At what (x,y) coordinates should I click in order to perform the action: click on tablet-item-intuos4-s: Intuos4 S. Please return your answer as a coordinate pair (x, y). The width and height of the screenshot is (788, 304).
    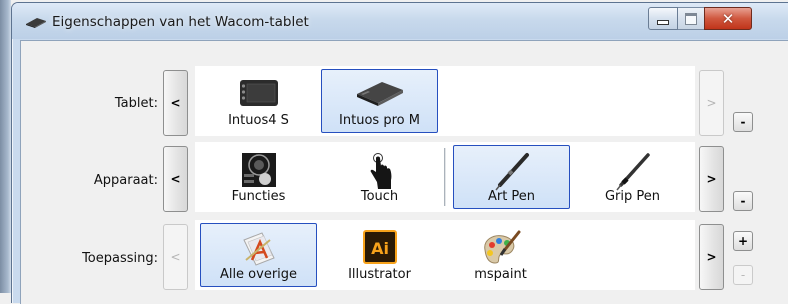
    Looking at the image, I should click on (258, 101).